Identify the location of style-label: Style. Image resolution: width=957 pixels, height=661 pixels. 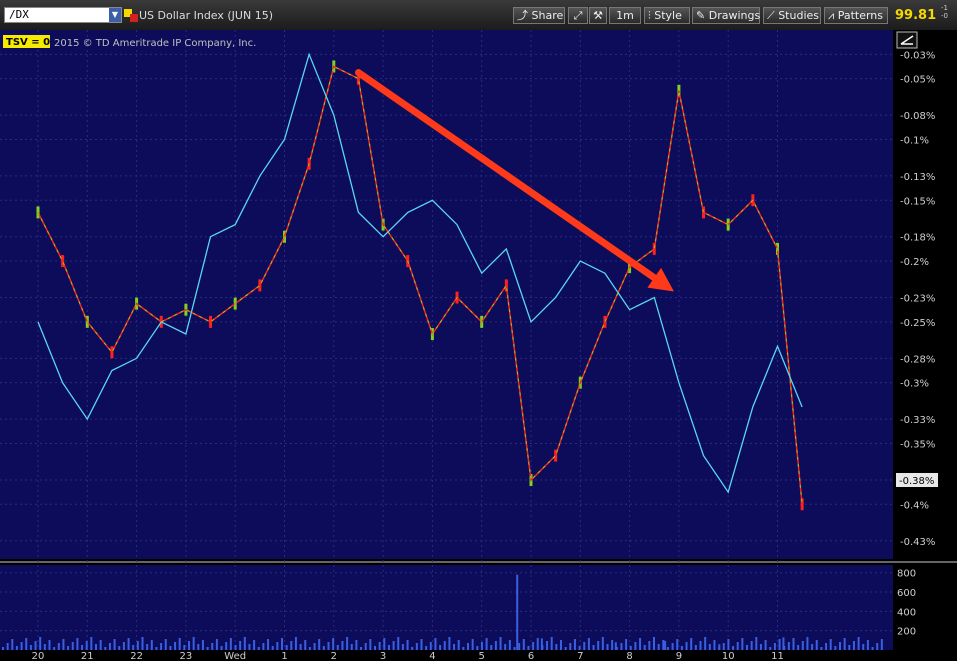
(668, 15).